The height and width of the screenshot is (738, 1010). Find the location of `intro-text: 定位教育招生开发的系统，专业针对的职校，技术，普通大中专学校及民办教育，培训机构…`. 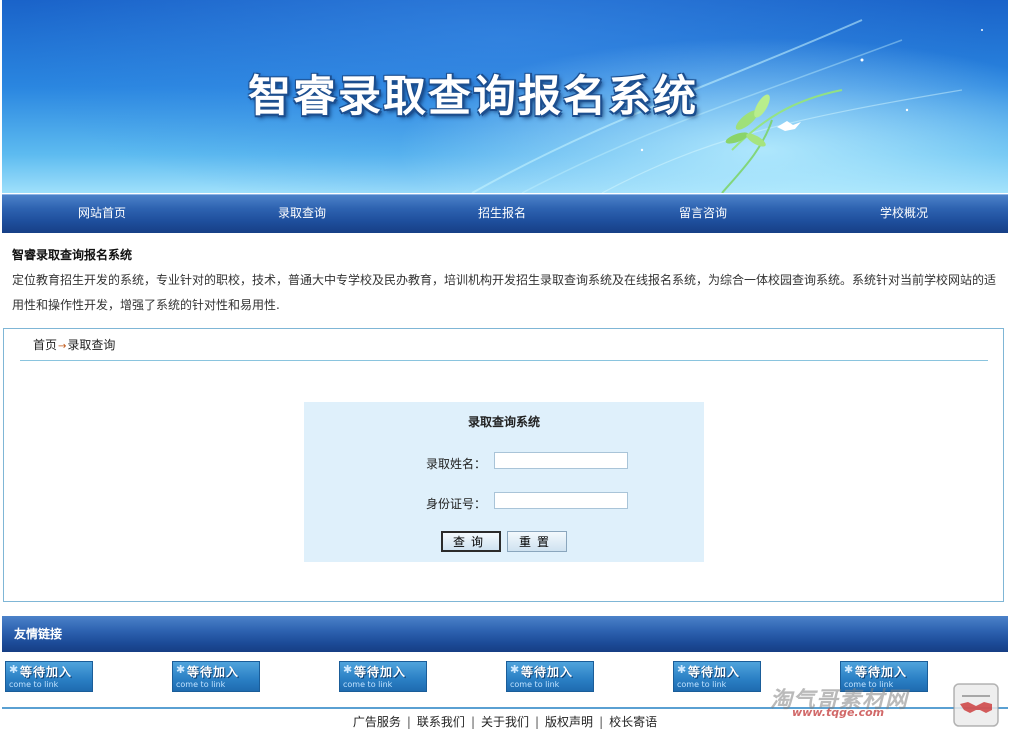

intro-text: 定位教育招生开发的系统，专业针对的职校，技术，普通大中专学校及民办教育，培训机构… is located at coordinates (504, 292).